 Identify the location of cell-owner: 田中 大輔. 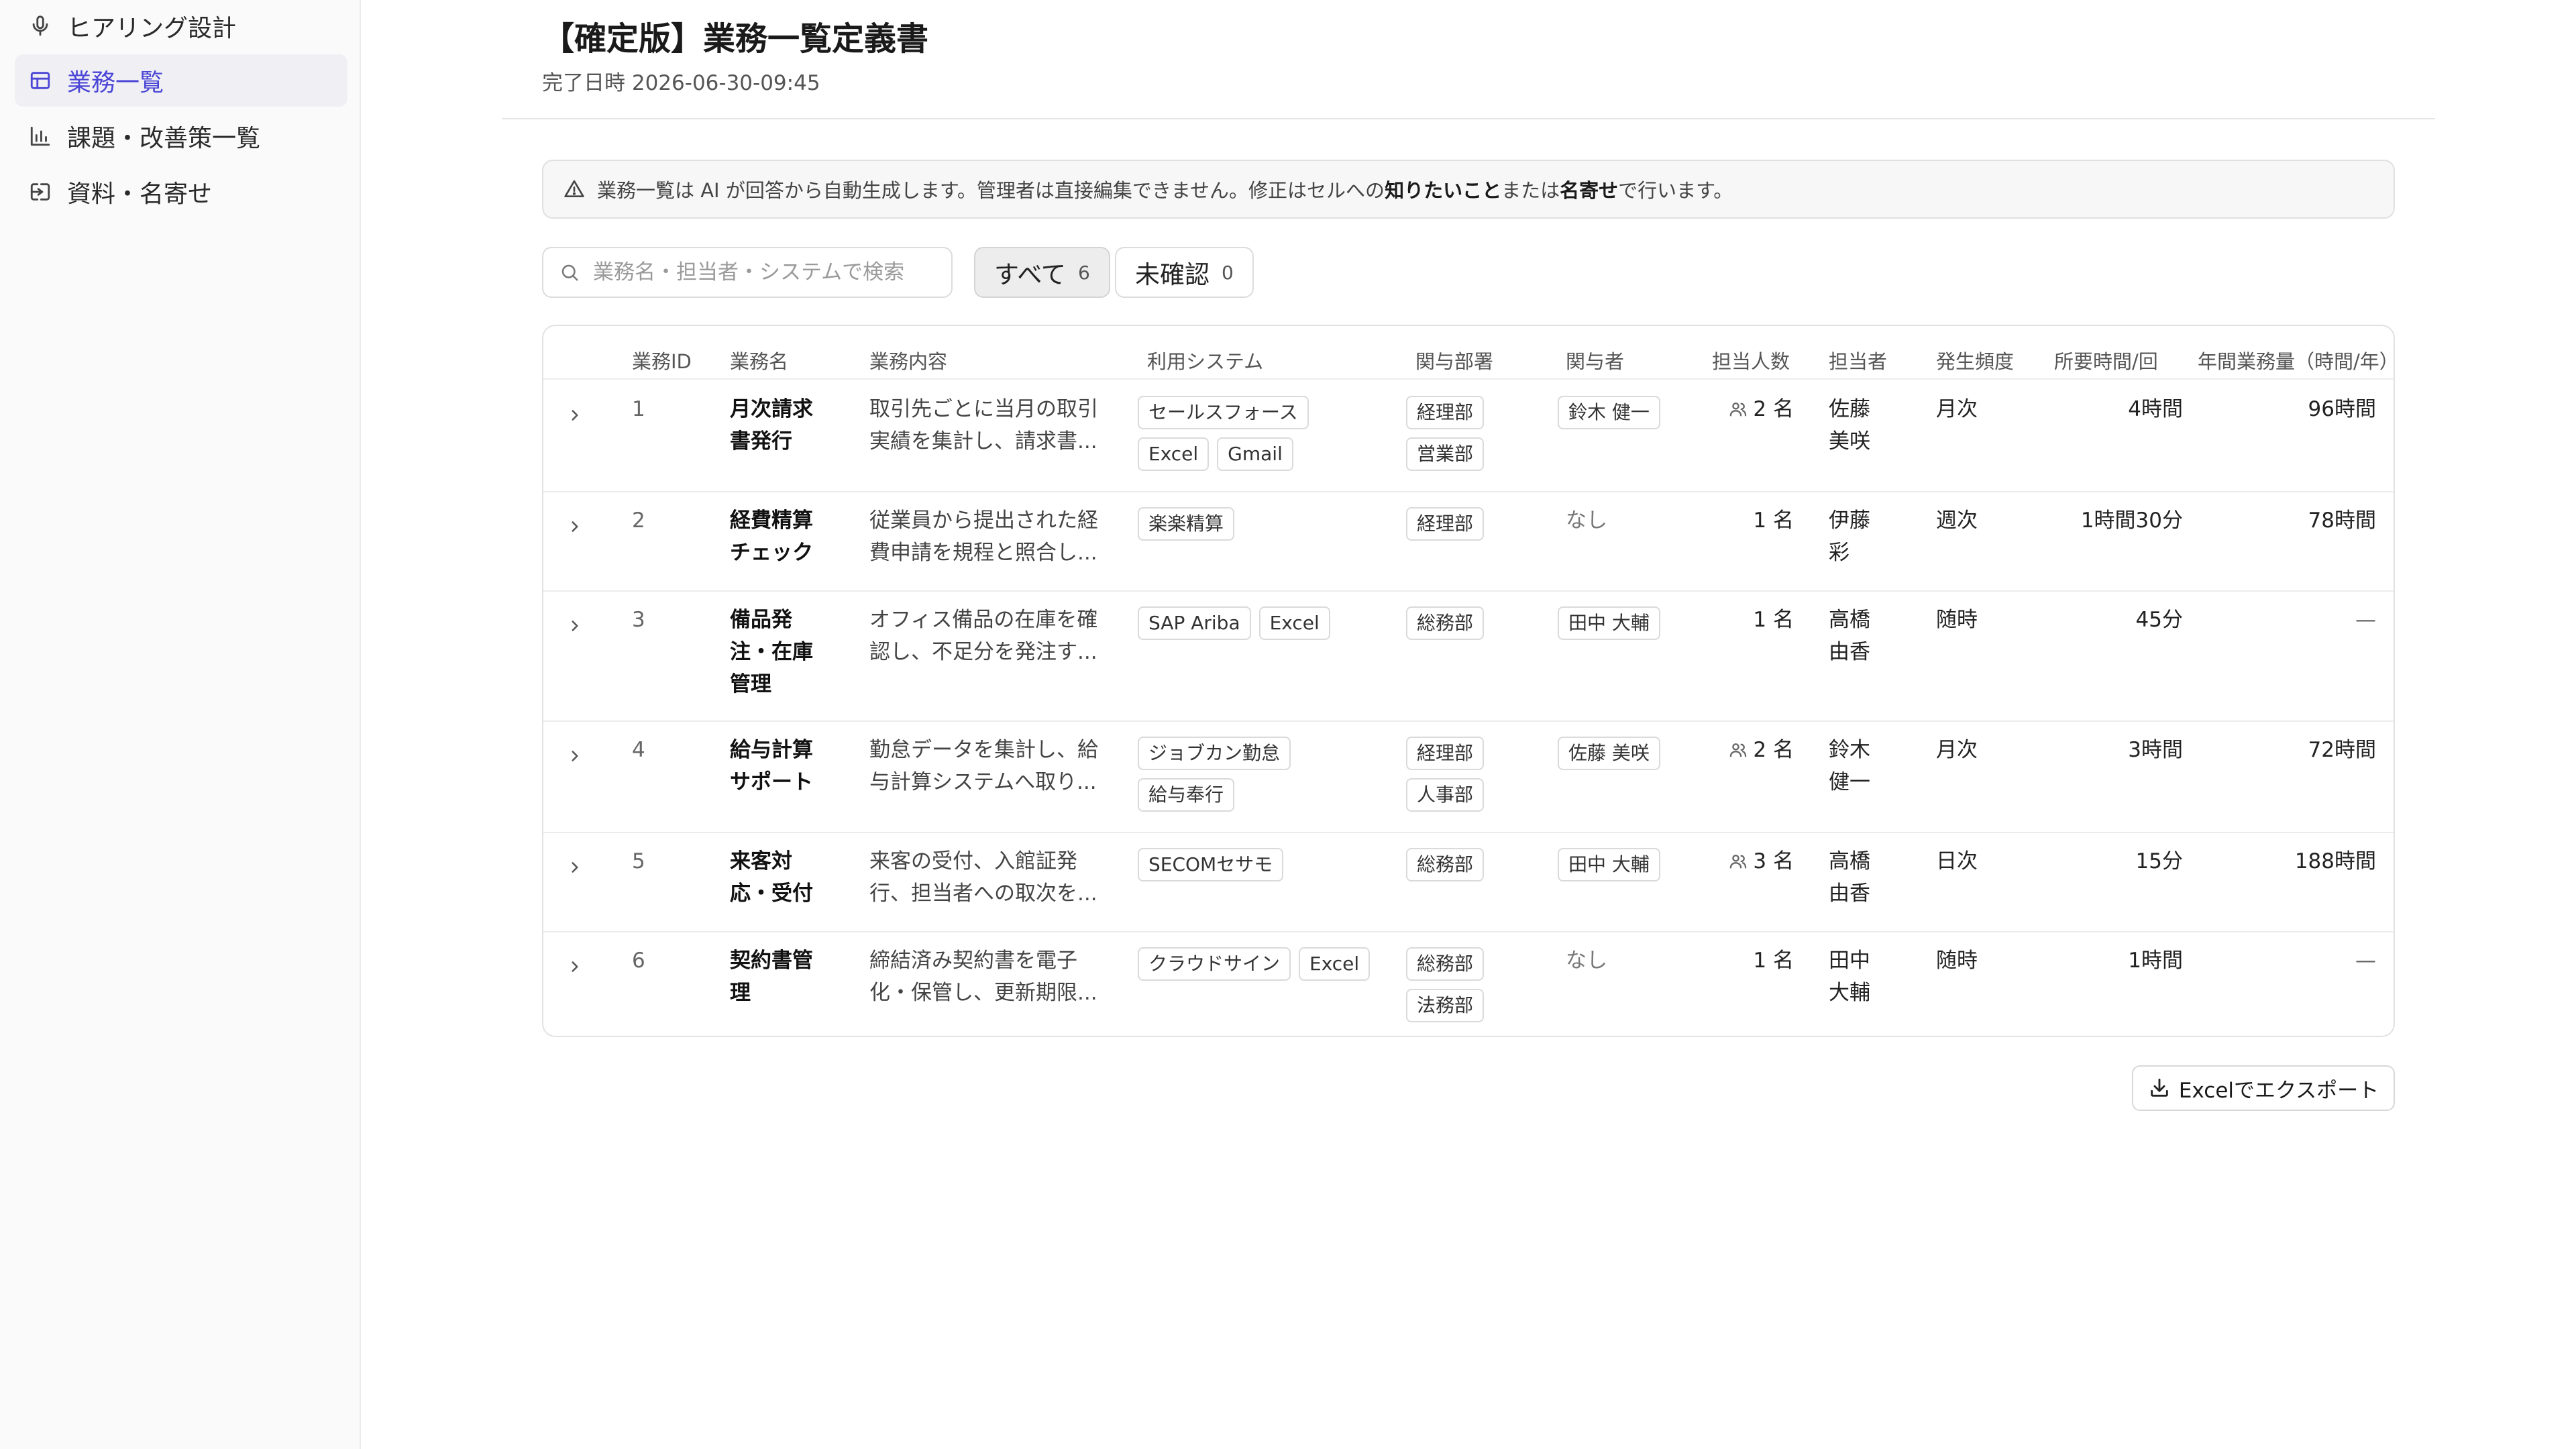
(1869, 977).